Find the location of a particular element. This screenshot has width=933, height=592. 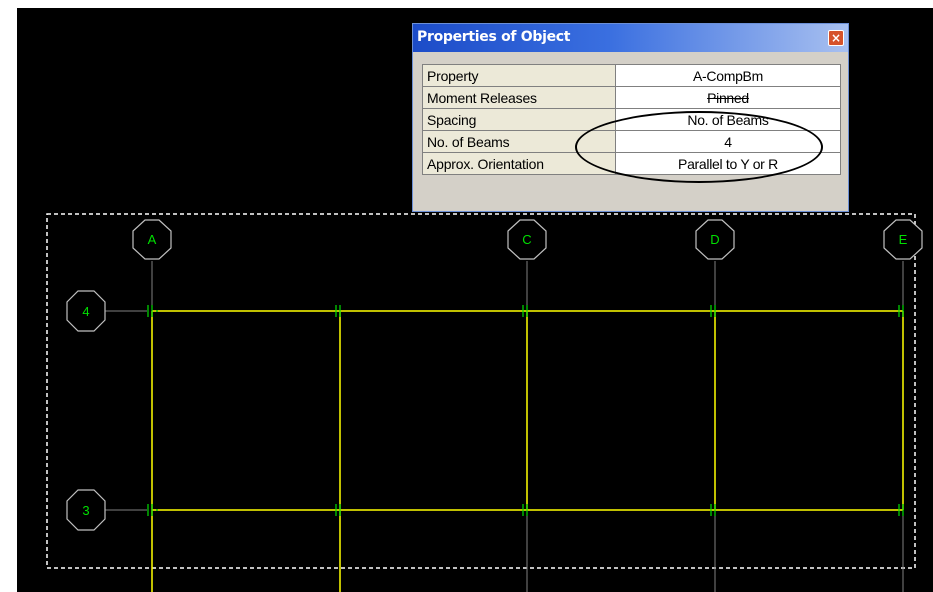

window-title: Properties of Object is located at coordinates (494, 37).